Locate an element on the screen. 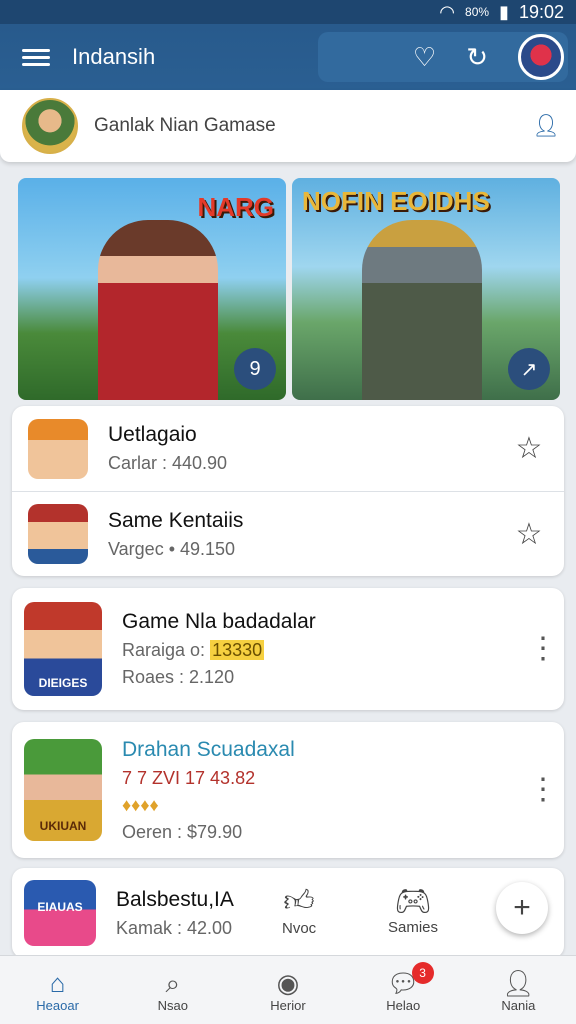 This screenshot has height=1024, width=576. clock: 19:02 is located at coordinates (541, 11).